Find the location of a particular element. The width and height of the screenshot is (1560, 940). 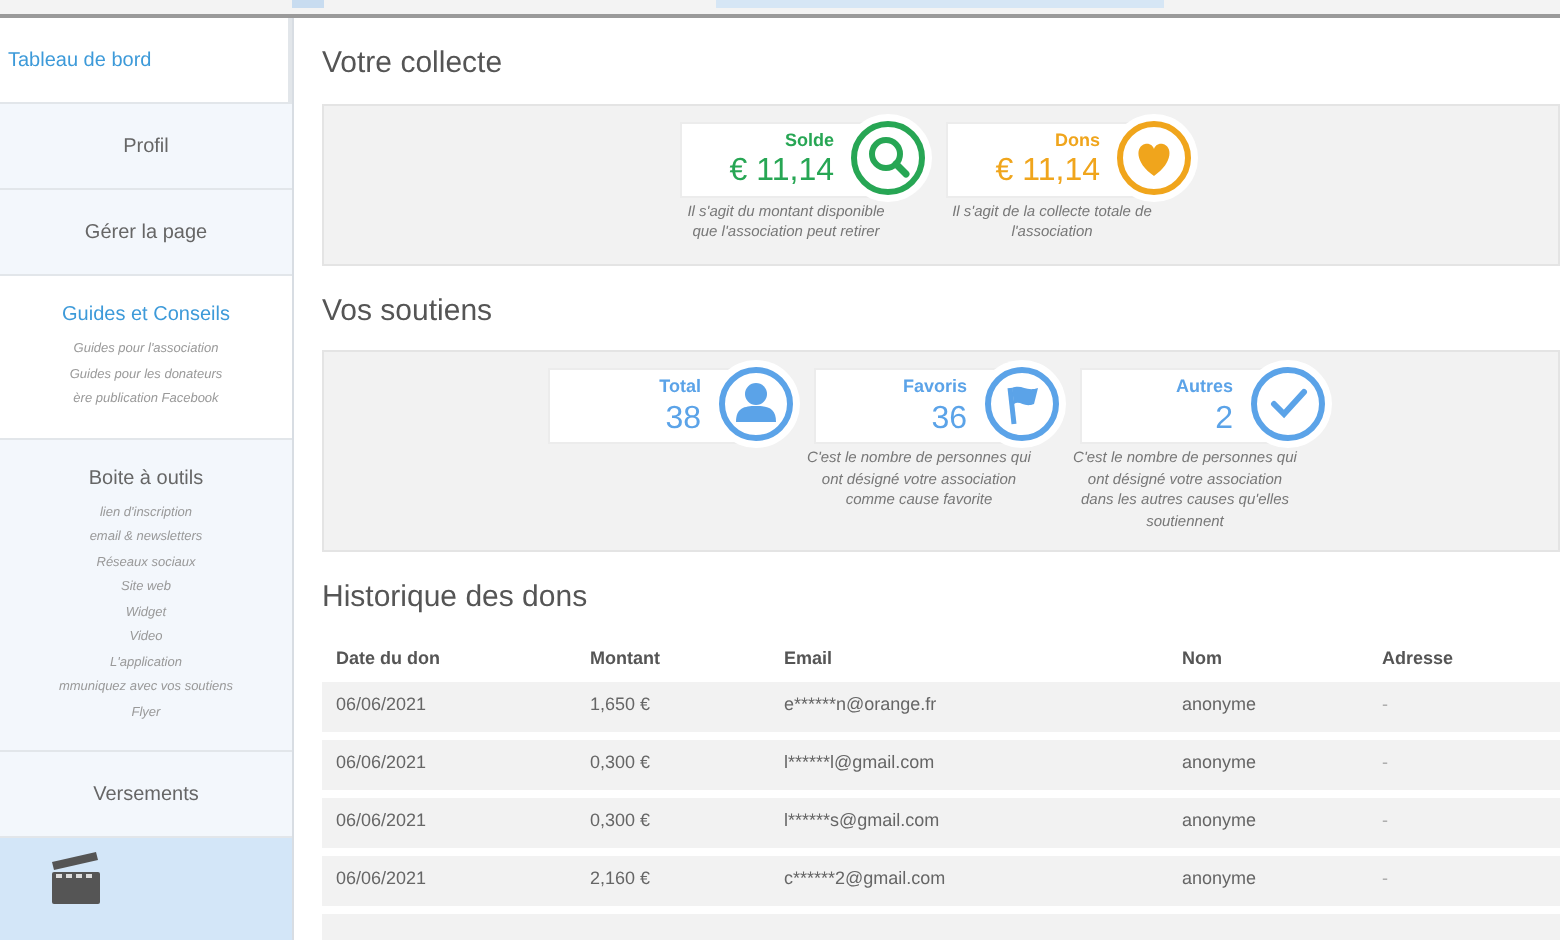

stat-label: Total is located at coordinates (680, 387).